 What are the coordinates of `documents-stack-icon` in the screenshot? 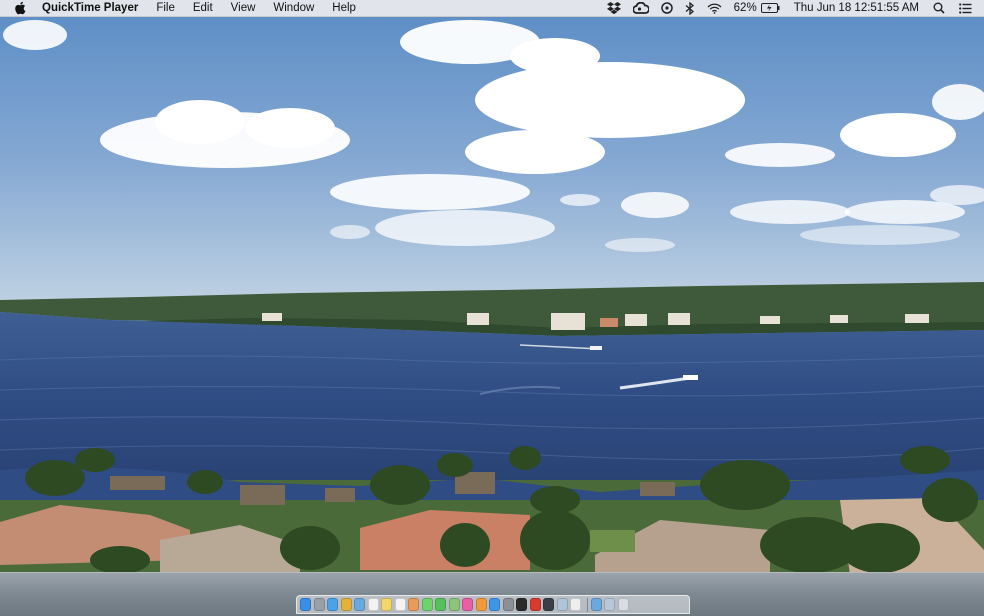 It's located at (609, 604).